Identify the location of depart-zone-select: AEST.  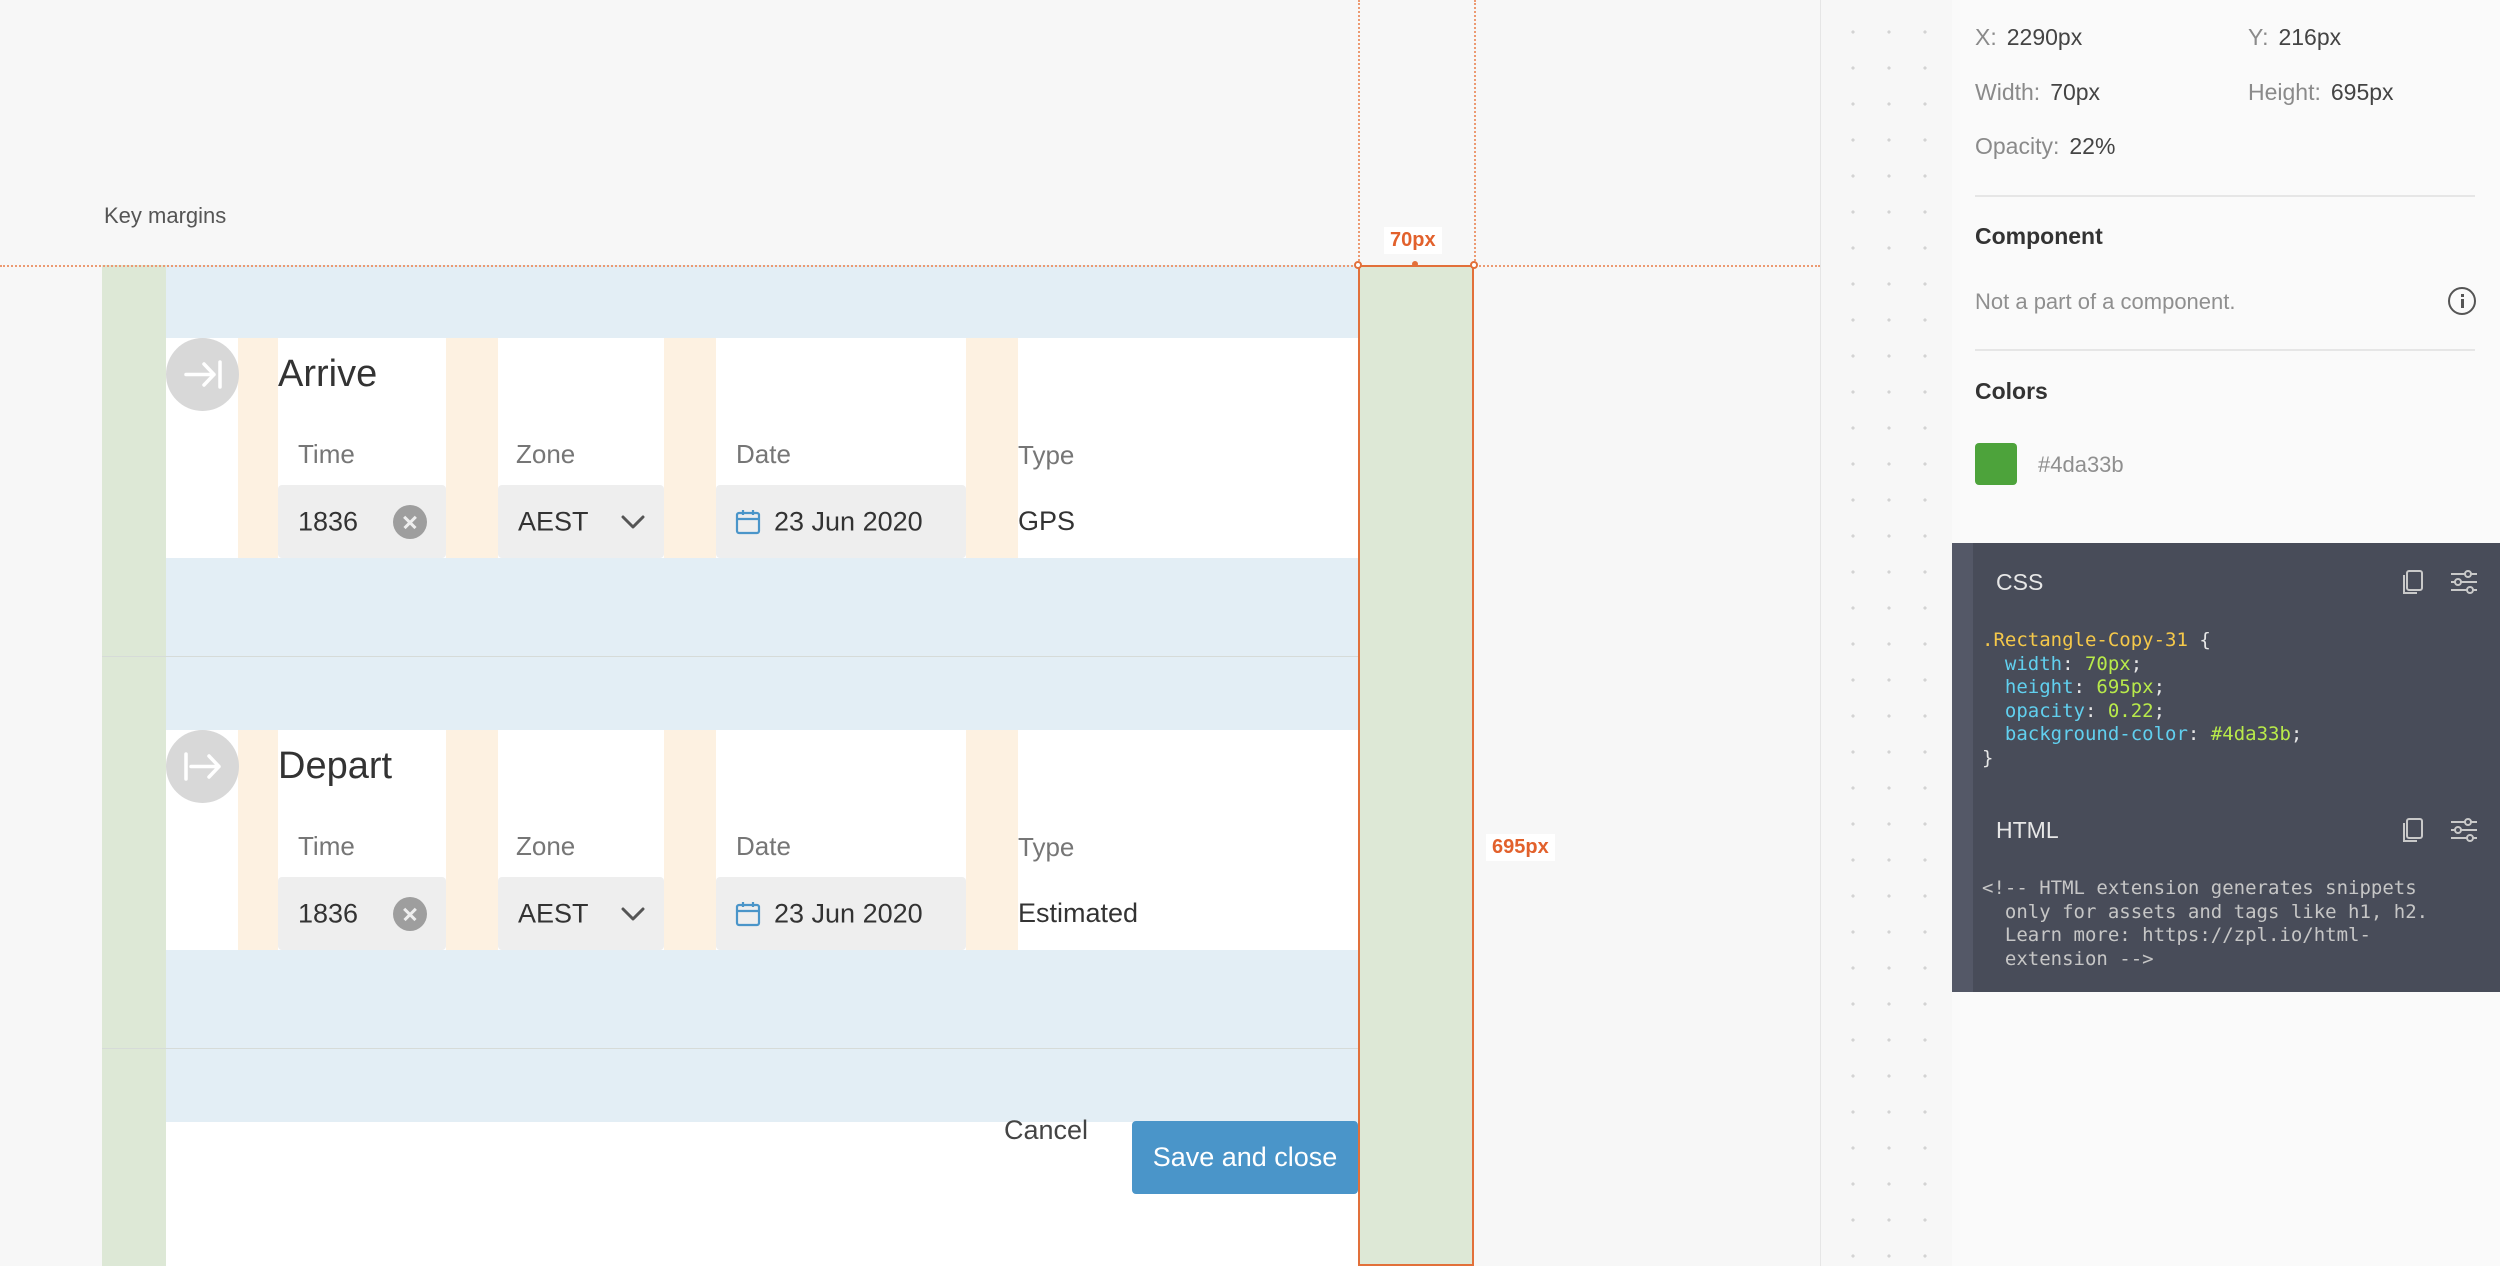
(581, 913).